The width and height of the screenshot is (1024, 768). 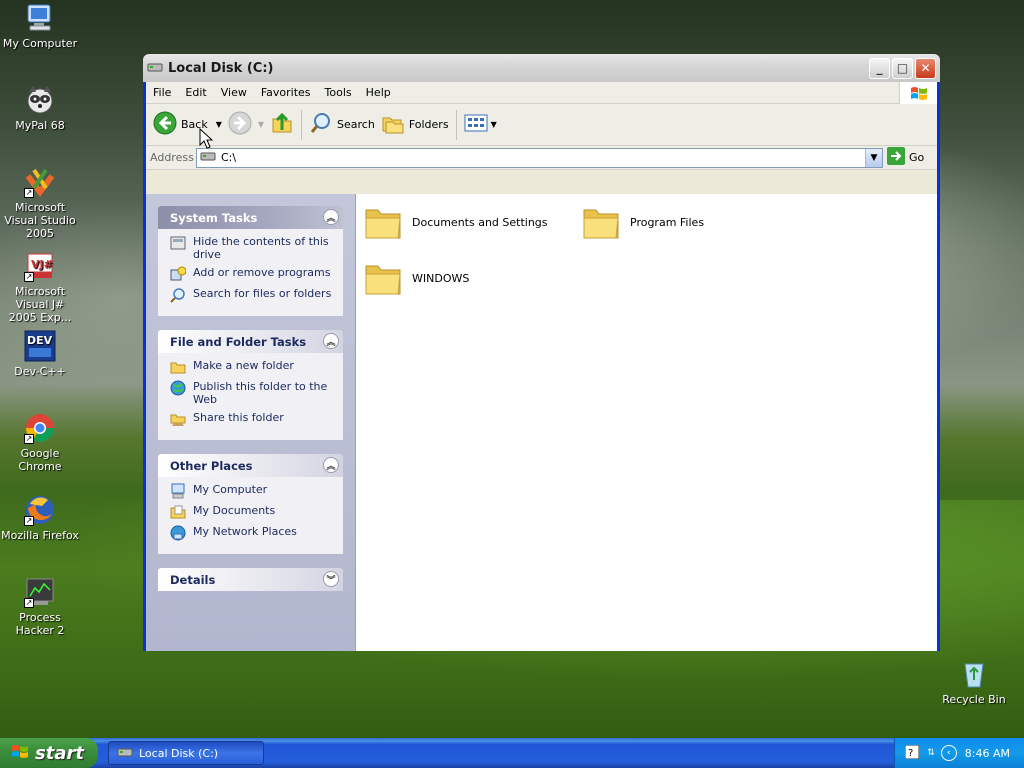 I want to click on menu-file: File, so click(x=162, y=92).